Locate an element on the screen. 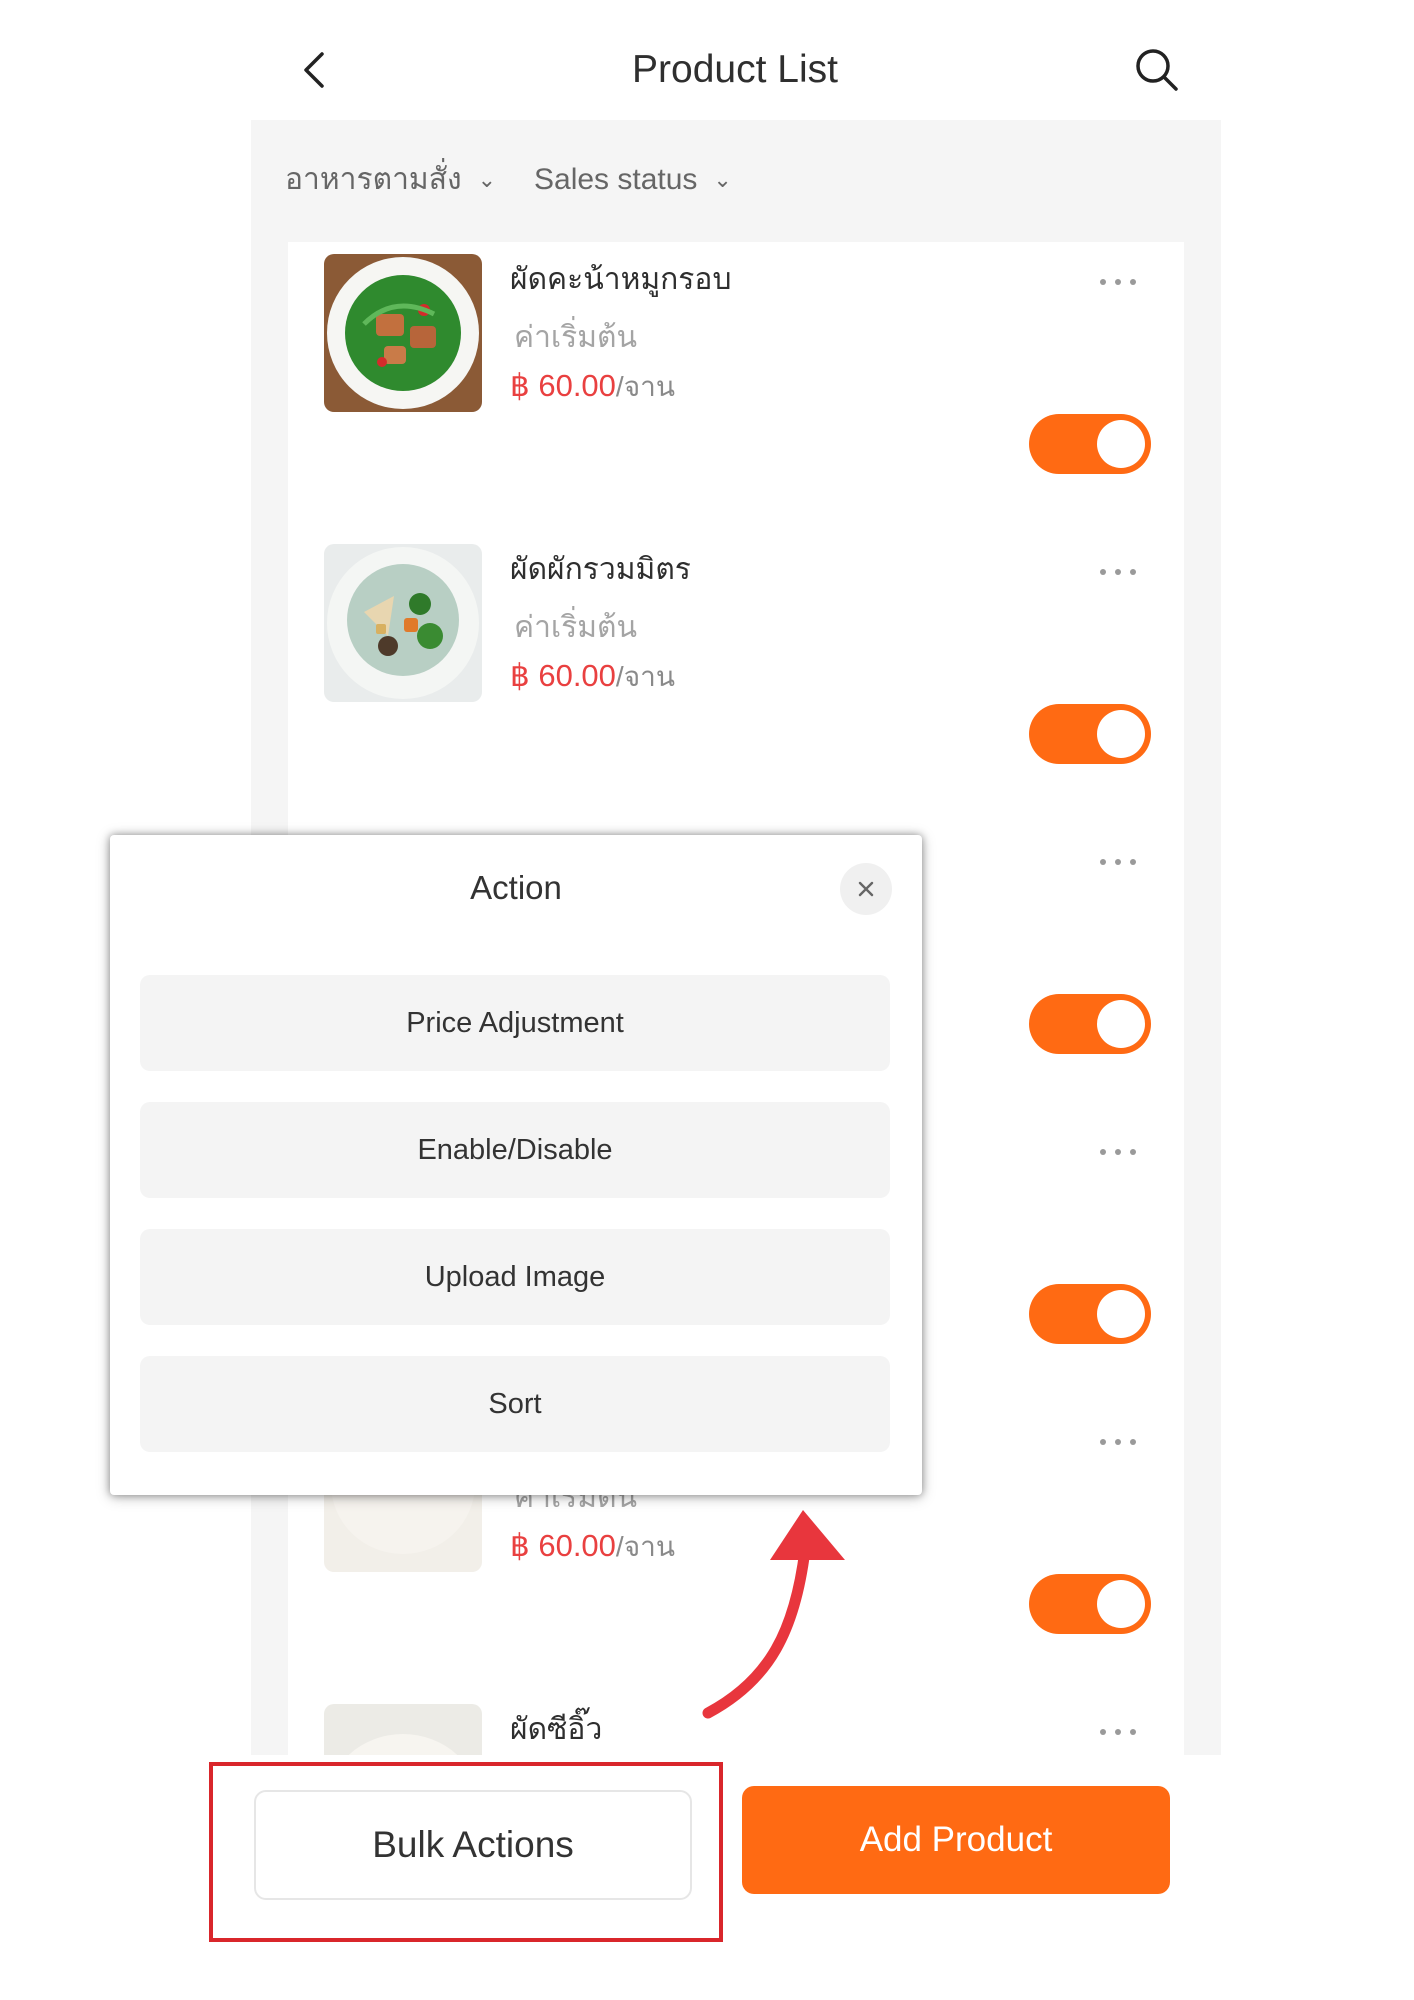 This screenshot has height=2000, width=1414. category-filter-label: อาหารตามสั่ง is located at coordinates (373, 179).